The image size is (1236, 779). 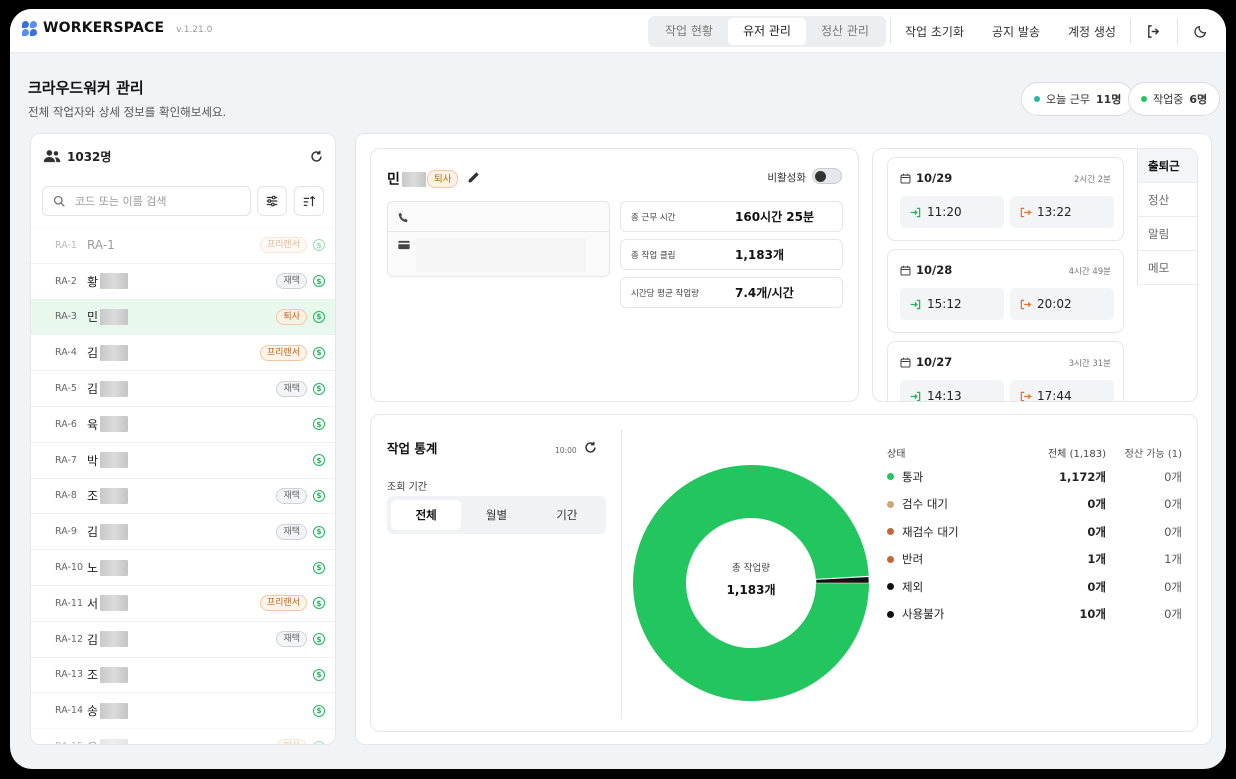 What do you see at coordinates (496, 515) in the screenshot?
I see `period-monthly: 월별` at bounding box center [496, 515].